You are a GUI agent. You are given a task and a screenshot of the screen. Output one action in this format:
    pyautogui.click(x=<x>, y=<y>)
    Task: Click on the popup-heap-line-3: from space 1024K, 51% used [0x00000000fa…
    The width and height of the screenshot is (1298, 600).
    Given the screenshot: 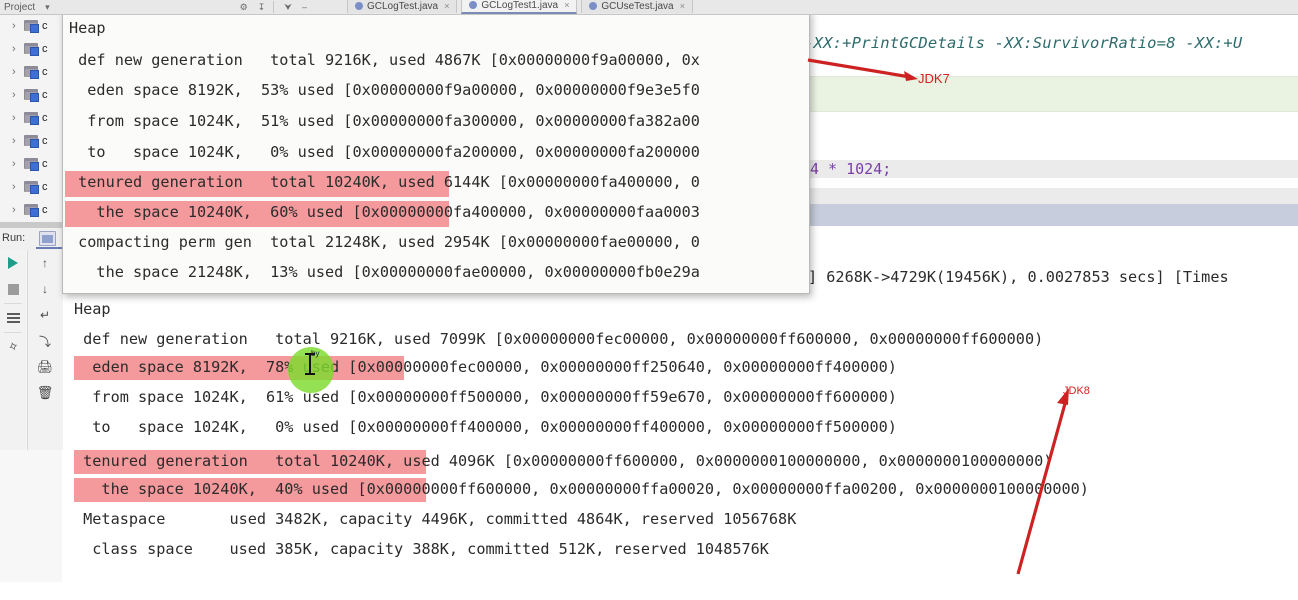 What is the action you would take?
    pyautogui.click(x=384, y=121)
    